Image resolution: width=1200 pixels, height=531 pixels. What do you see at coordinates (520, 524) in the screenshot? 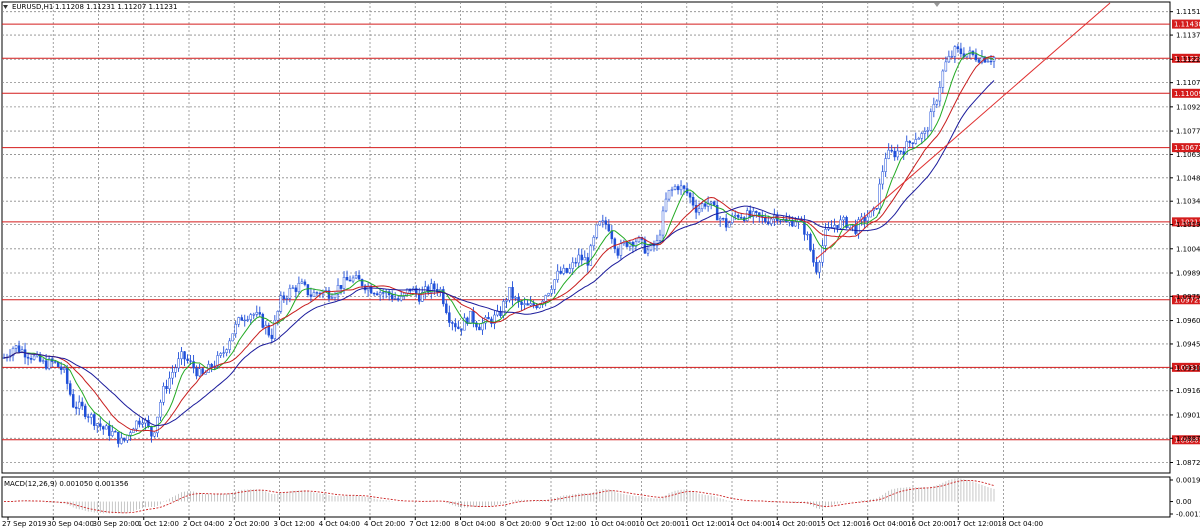
I see `time-axis-label: 8 Oct 20:00` at bounding box center [520, 524].